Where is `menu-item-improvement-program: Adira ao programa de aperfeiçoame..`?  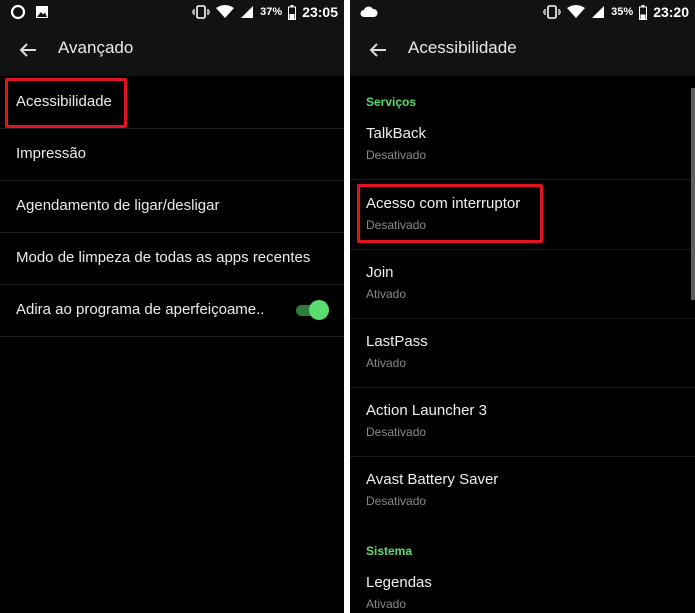 menu-item-improvement-program: Adira ao programa de aperfeiçoame.. is located at coordinates (172, 310).